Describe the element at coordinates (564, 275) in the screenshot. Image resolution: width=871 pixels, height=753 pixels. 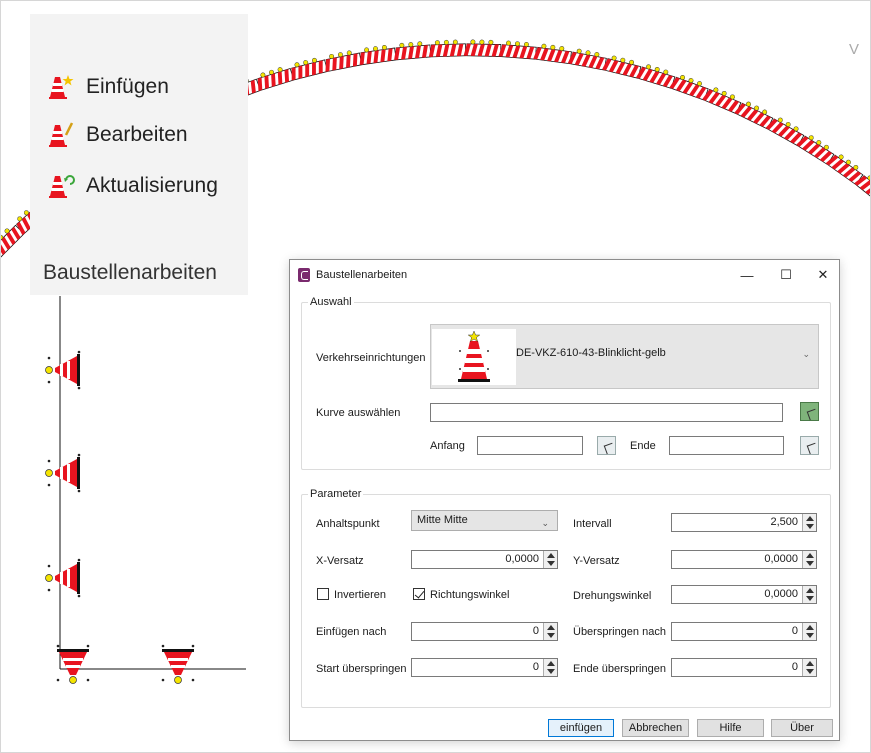
I see `dialog-titlebar: Baustellenarbeiten — ☐ ✕` at that location.